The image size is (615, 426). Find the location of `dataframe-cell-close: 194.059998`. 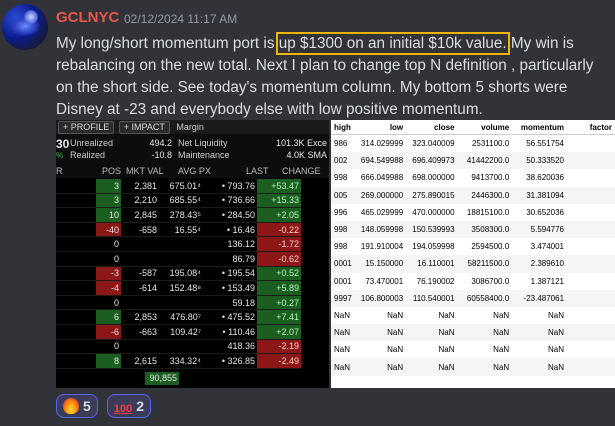

dataframe-cell-close: 194.059998 is located at coordinates (433, 247).